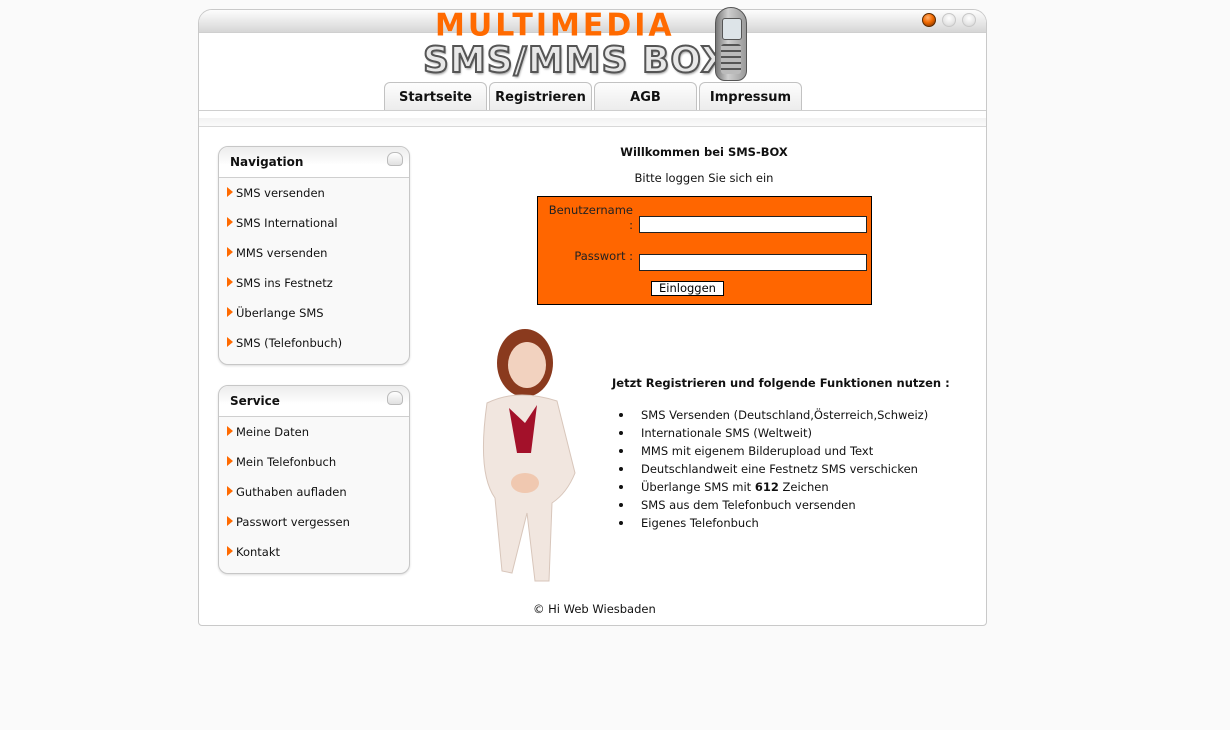 Image resolution: width=1230 pixels, height=730 pixels. Describe the element at coordinates (594, 609) in the screenshot. I see `footer-copyright: © Hi Web Wiesbaden` at that location.